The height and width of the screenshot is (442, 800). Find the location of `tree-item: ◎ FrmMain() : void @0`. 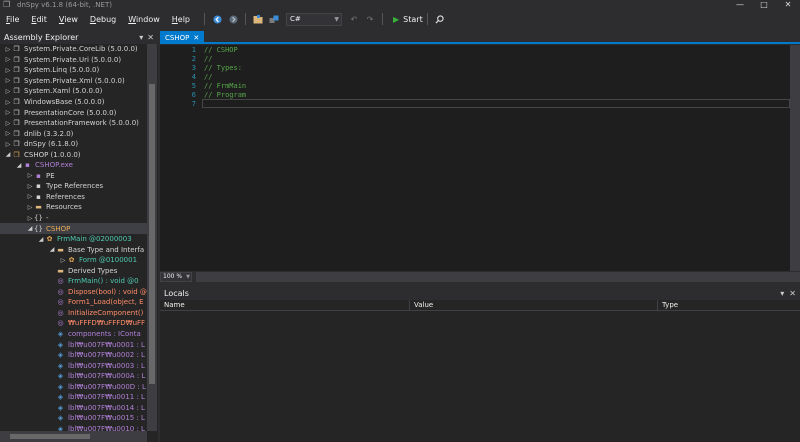

tree-item: ◎ FrmMain() : void @0 is located at coordinates (73, 281).